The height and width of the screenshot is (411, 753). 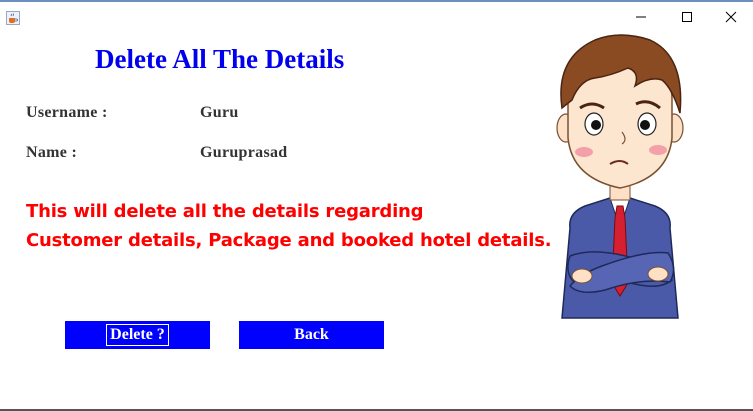 I want to click on back-button: Back, so click(x=311, y=335).